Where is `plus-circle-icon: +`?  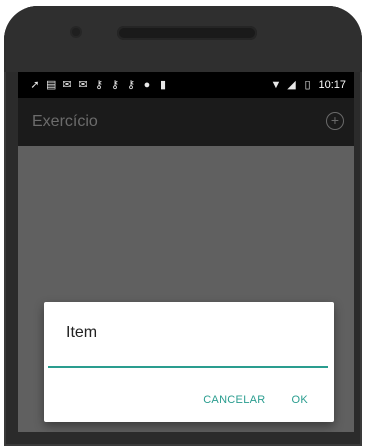
plus-circle-icon: + is located at coordinates (335, 120).